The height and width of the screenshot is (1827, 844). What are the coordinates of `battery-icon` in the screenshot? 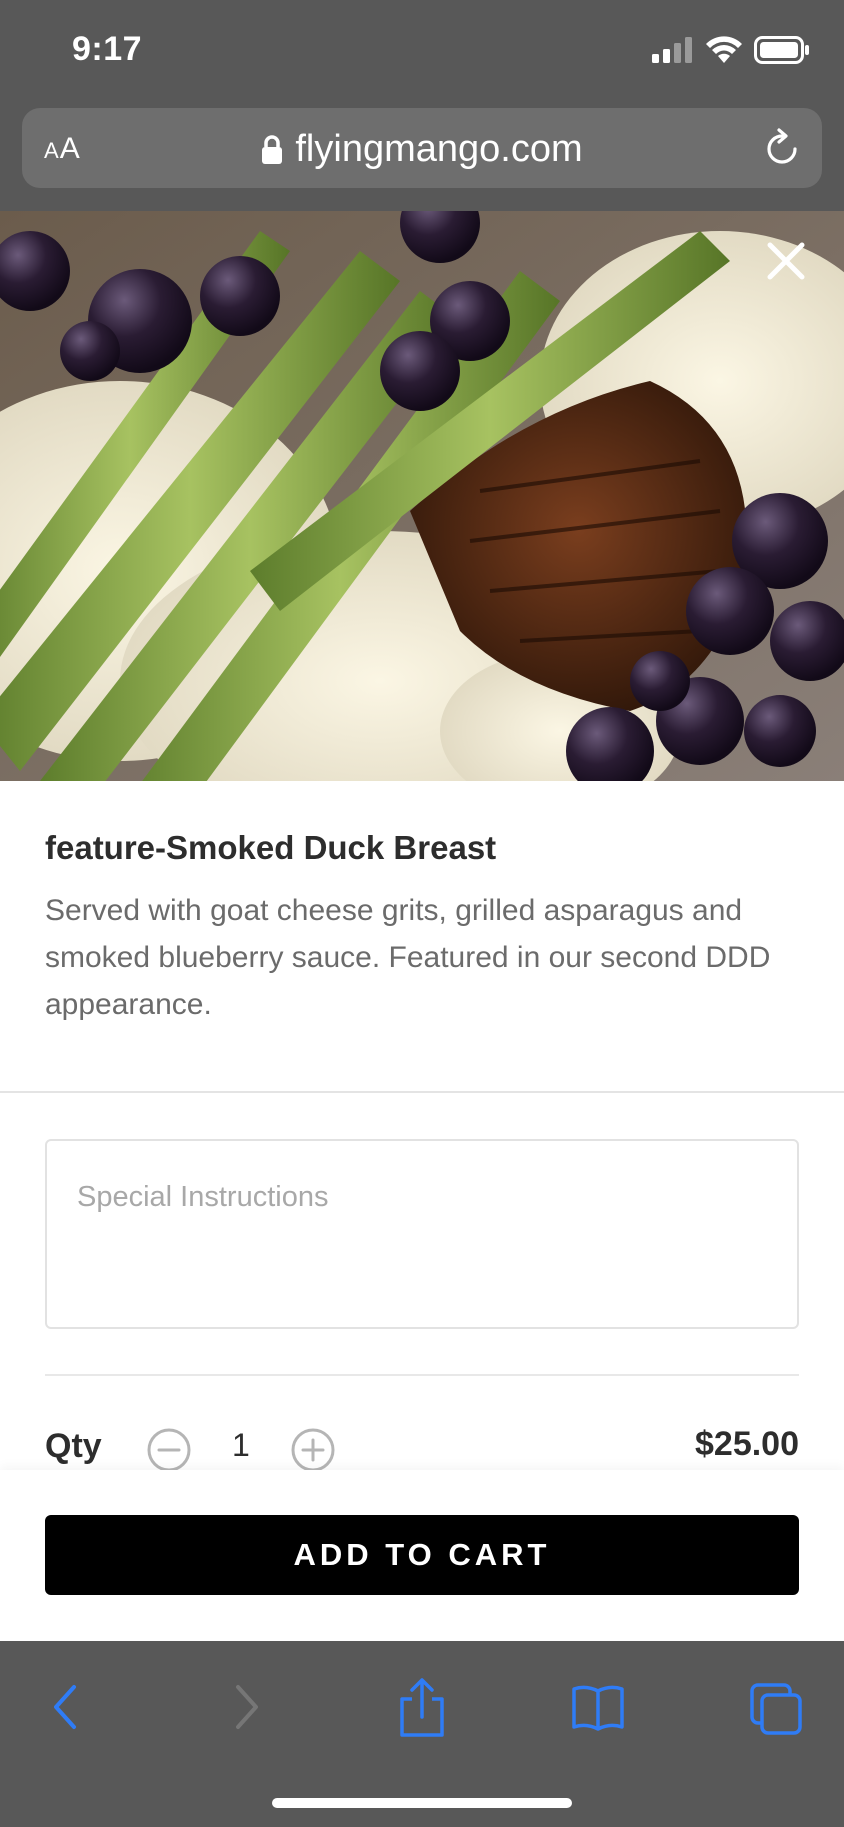 It's located at (781, 50).